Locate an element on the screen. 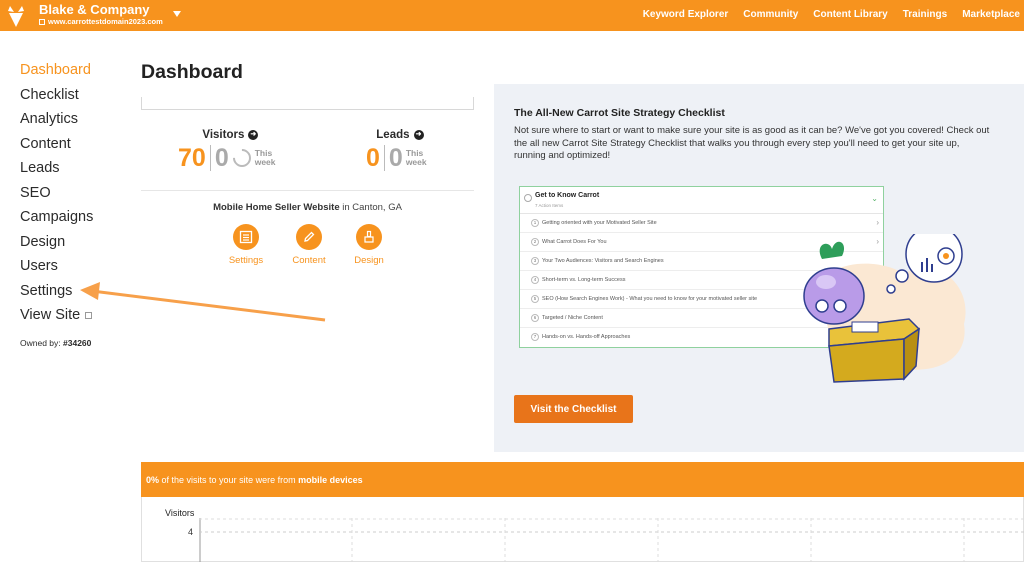 The height and width of the screenshot is (562, 1024). site-name: Mobile Home Seller Website is located at coordinates (276, 207).